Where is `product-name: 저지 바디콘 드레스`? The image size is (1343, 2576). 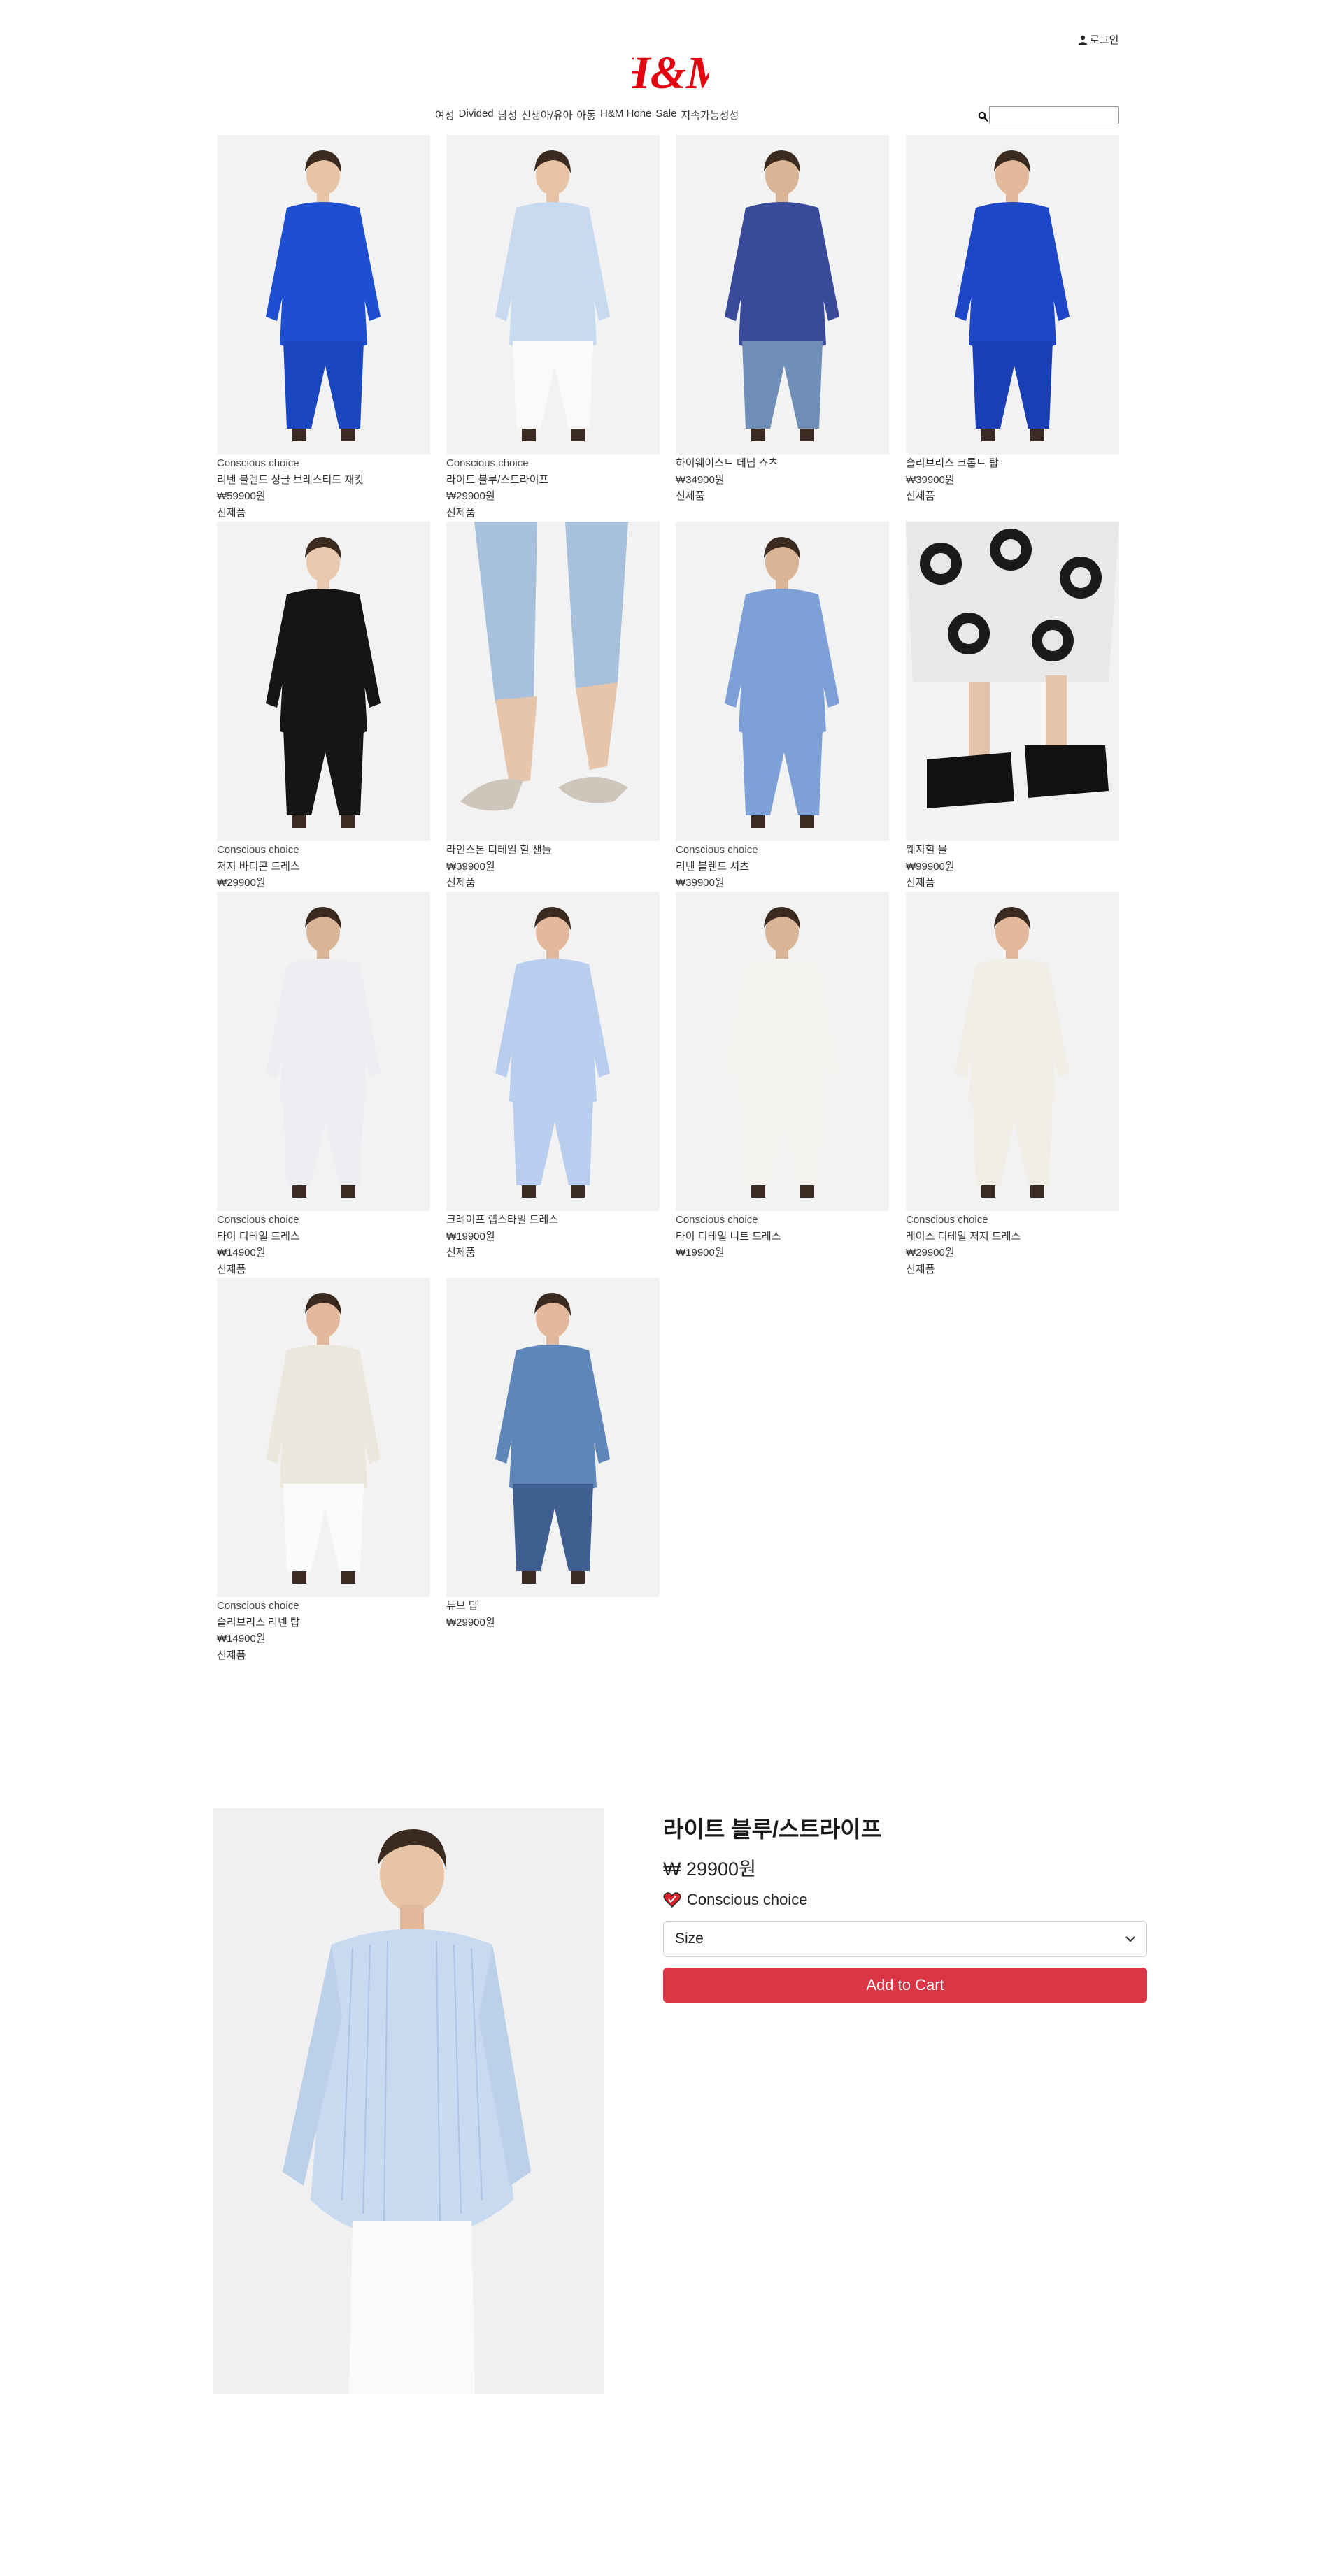 product-name: 저지 바디콘 드레스 is located at coordinates (323, 867).